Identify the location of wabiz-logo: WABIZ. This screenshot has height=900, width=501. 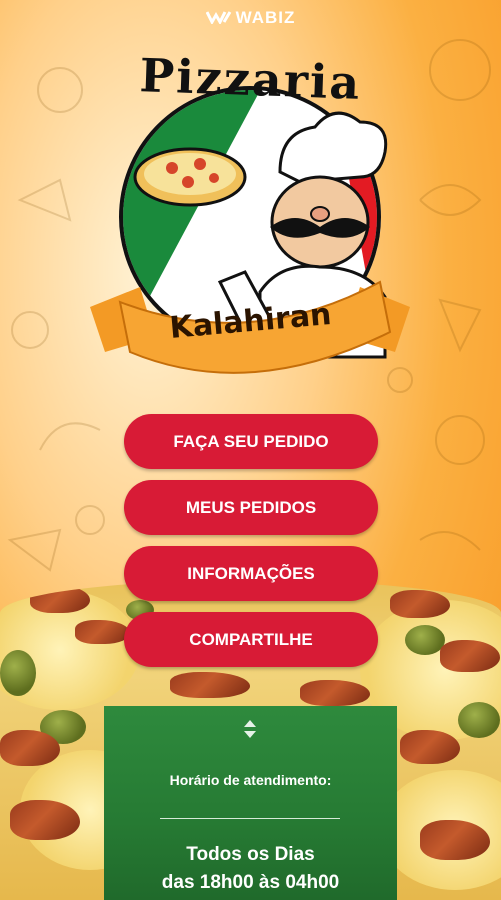
(250, 18).